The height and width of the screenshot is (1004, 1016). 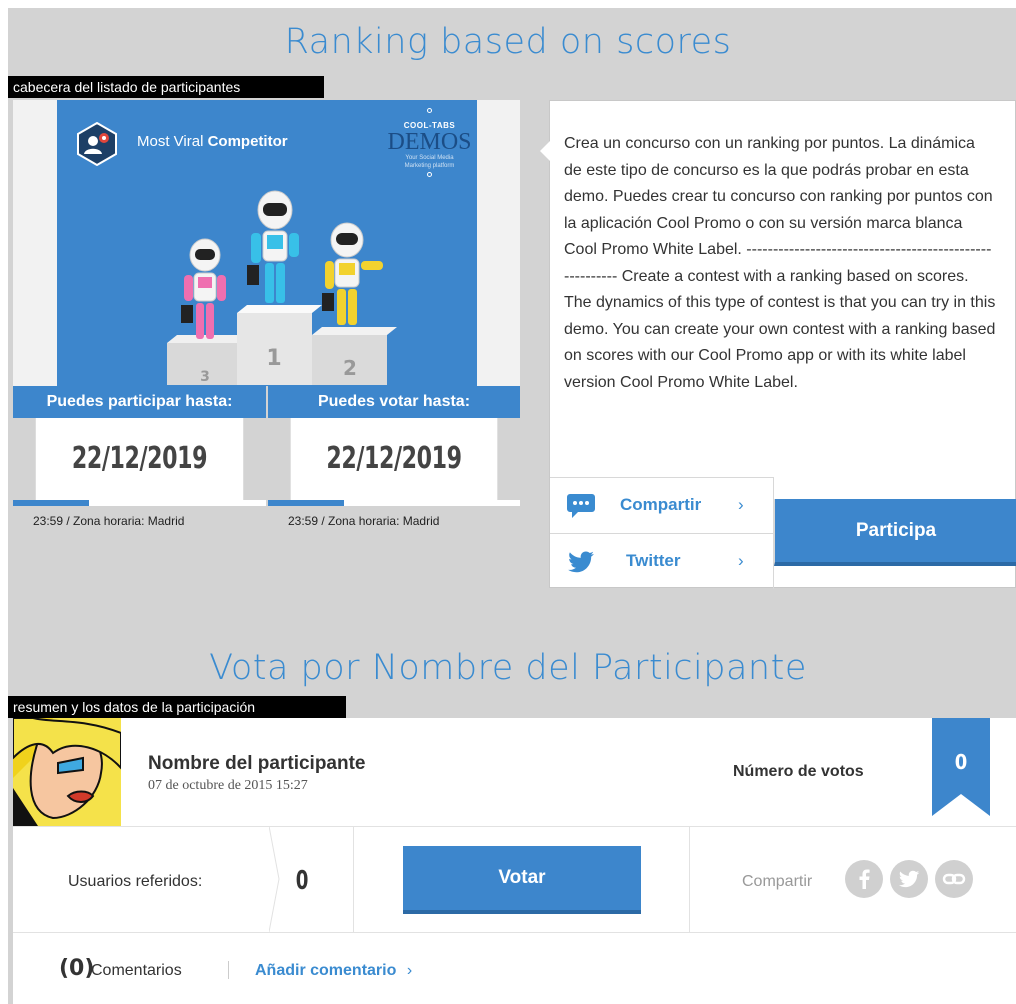 What do you see at coordinates (136, 970) in the screenshot?
I see `comments-label: Comentarios` at bounding box center [136, 970].